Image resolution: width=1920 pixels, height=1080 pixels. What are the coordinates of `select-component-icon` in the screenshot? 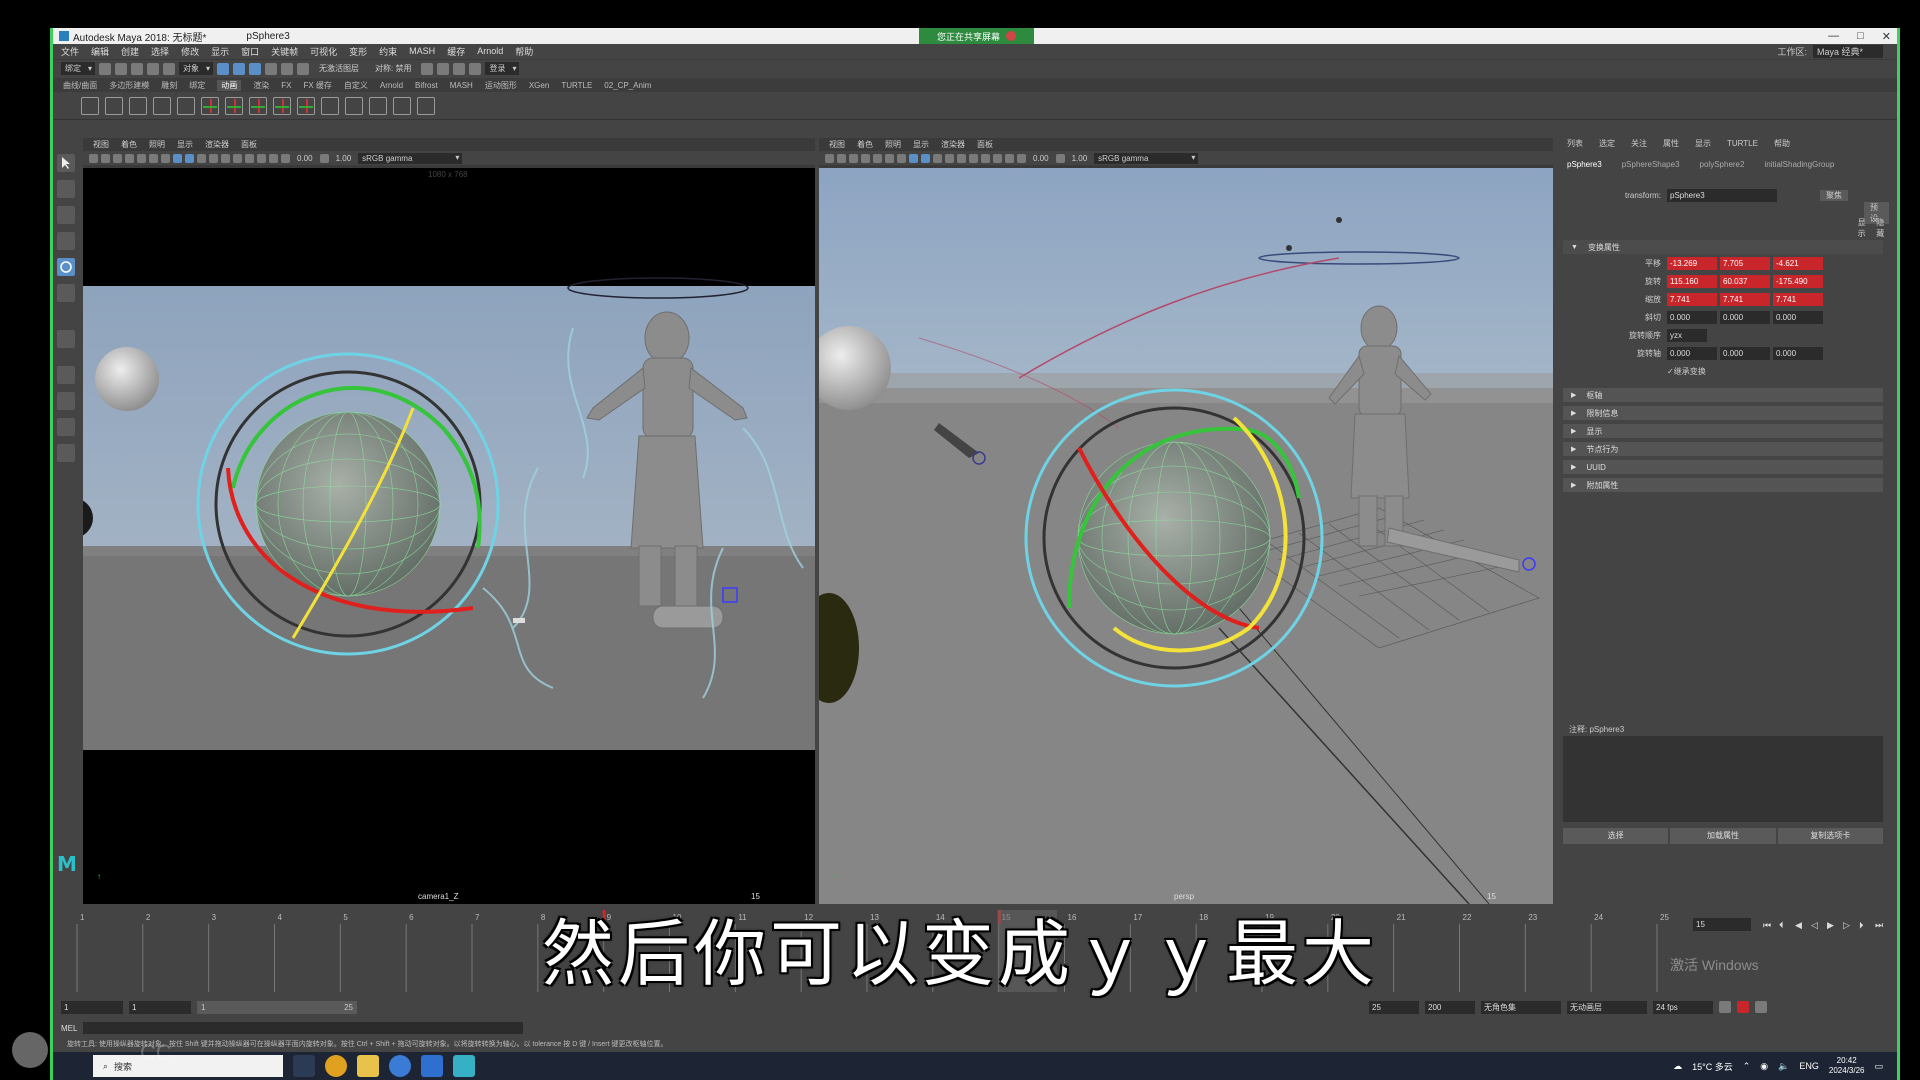 It's located at (255, 68).